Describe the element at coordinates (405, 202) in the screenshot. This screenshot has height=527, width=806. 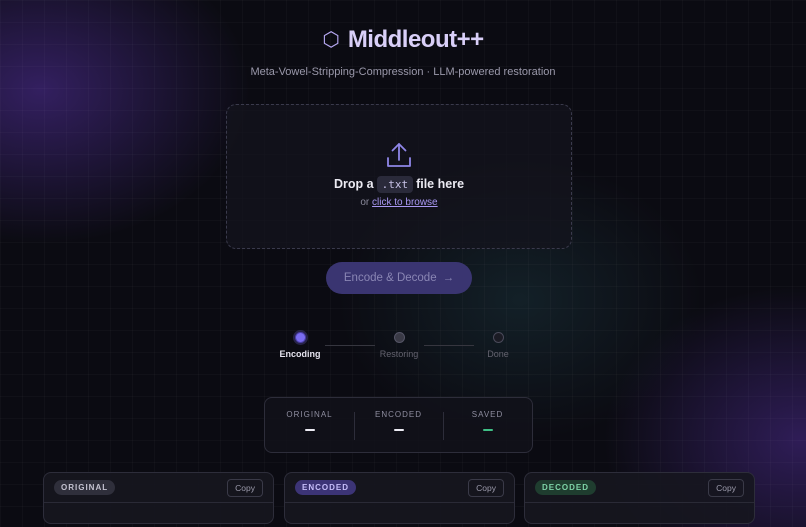
I see `browse-link: click to browse` at that location.